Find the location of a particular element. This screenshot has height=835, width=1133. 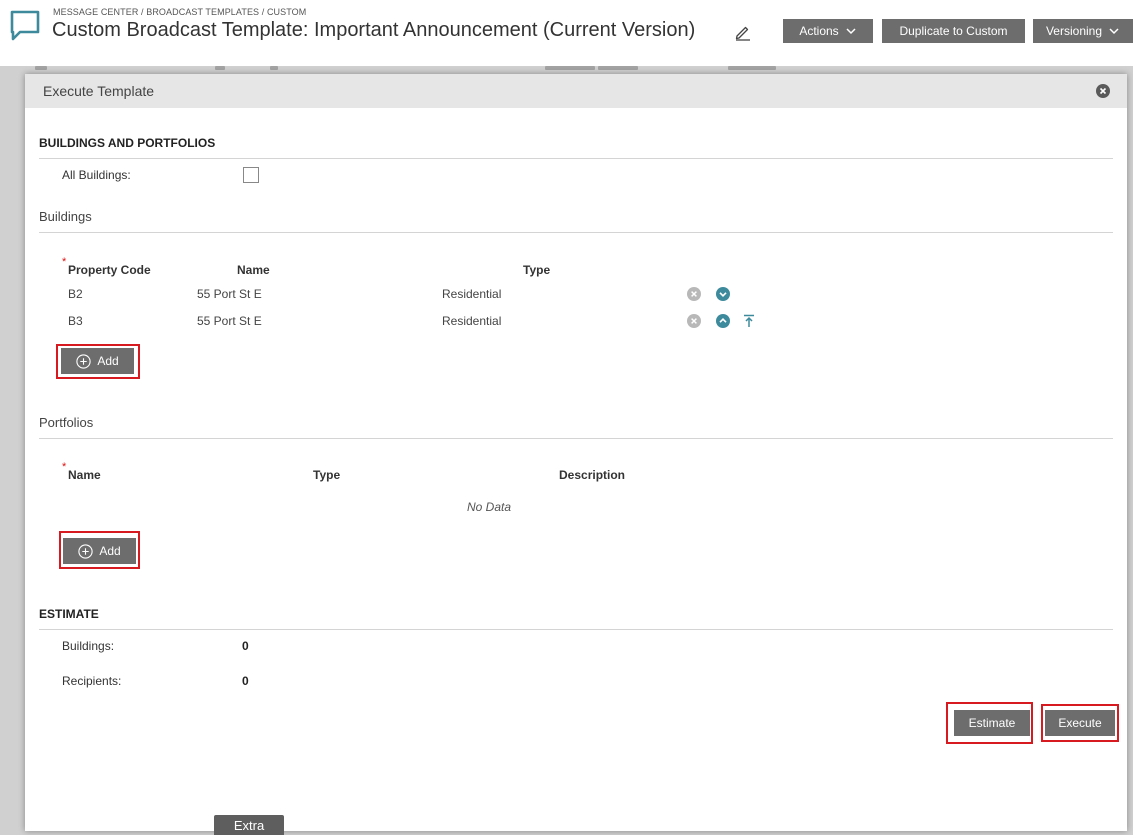

estimate-recipients-label: Recipients: is located at coordinates (92, 681).